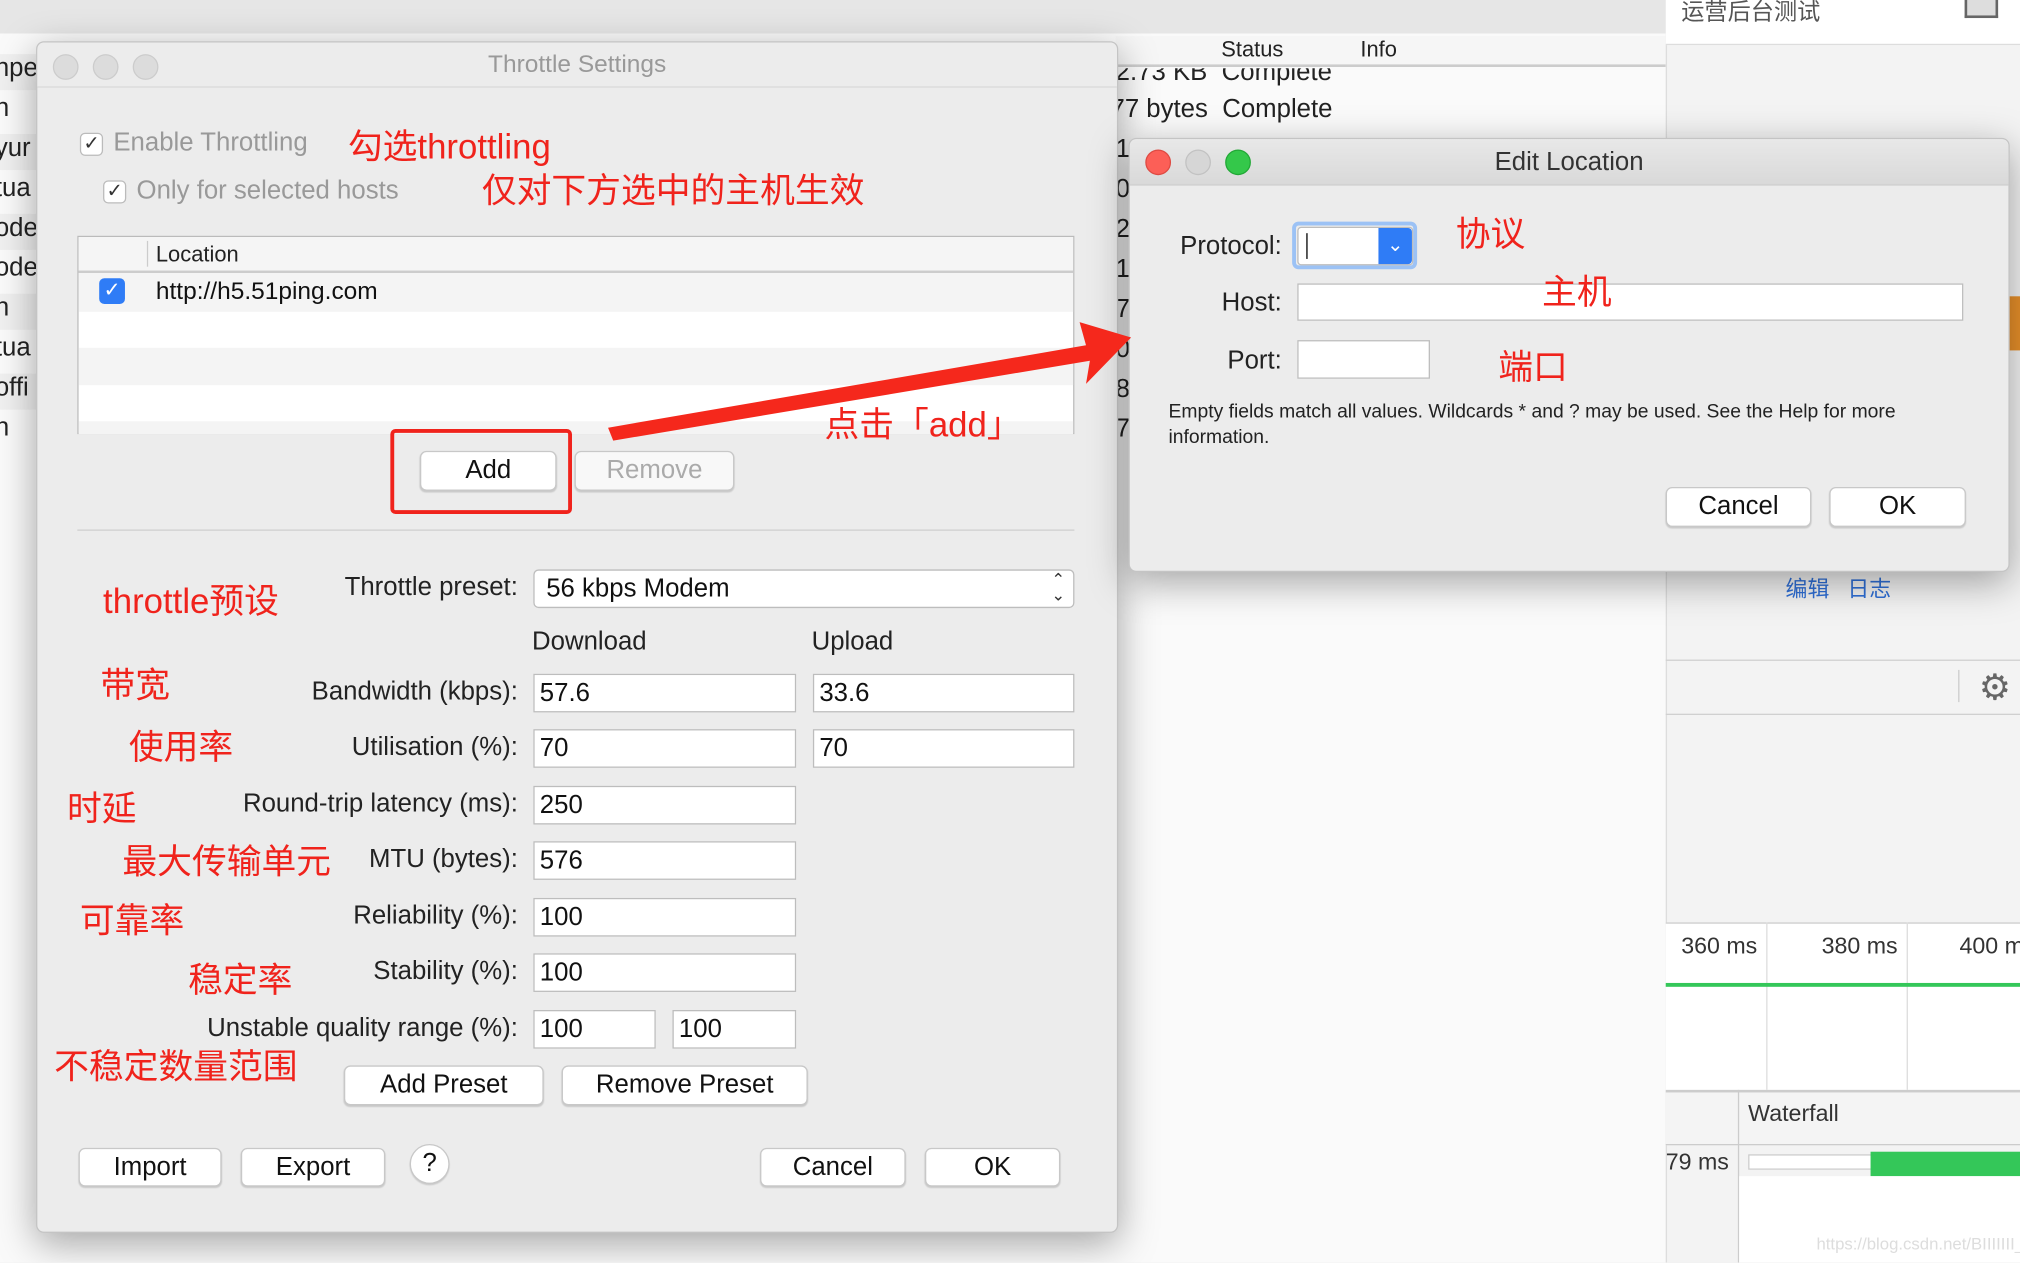 Image resolution: width=2020 pixels, height=1263 pixels. I want to click on annotation: 使用率, so click(181, 747).